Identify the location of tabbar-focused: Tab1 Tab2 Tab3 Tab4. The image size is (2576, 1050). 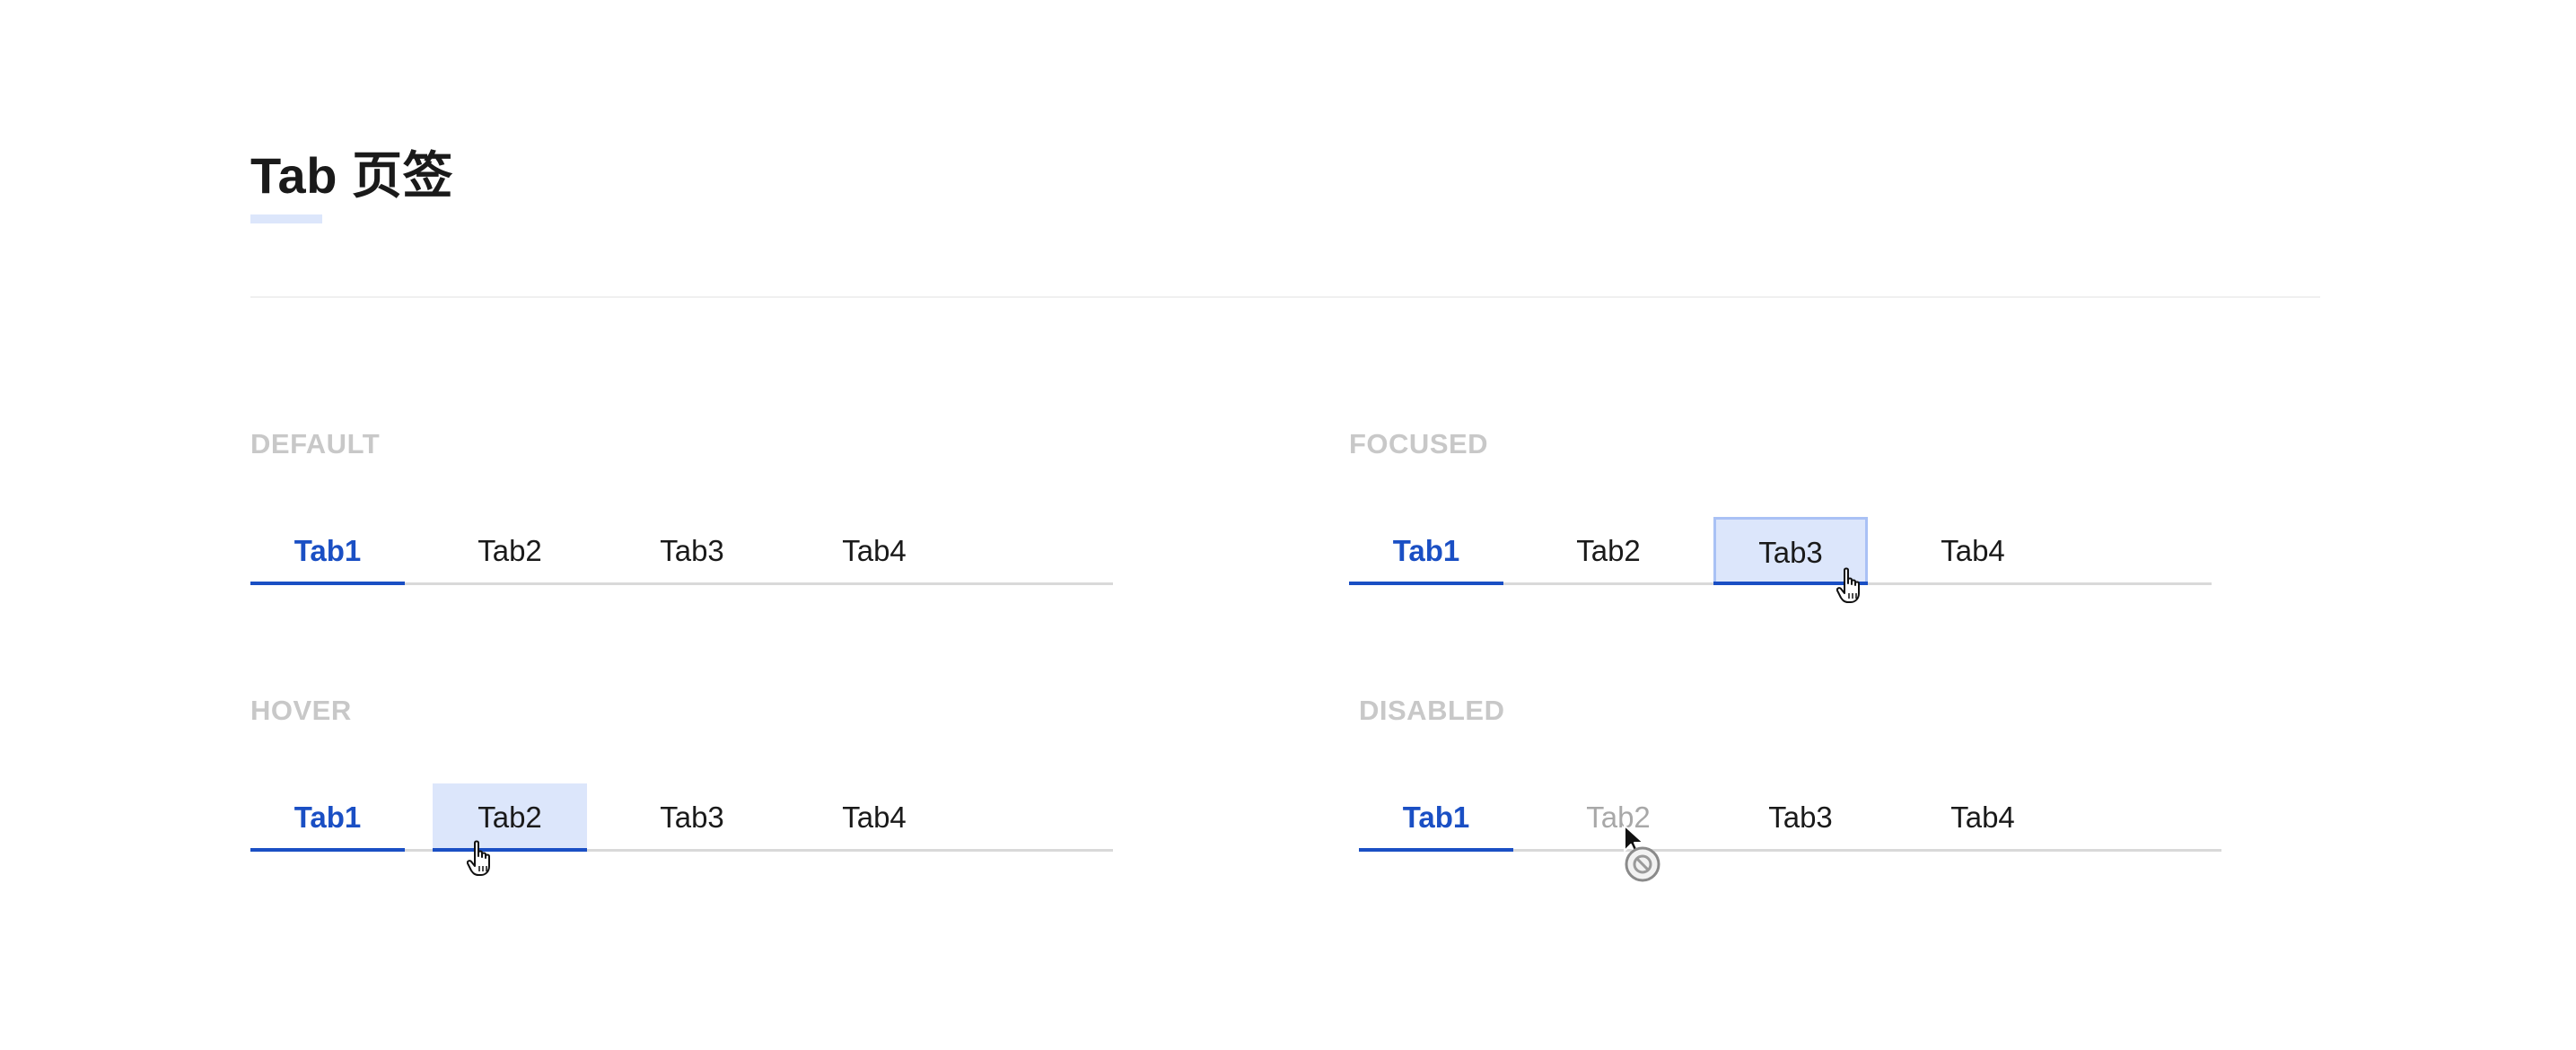
(1780, 551).